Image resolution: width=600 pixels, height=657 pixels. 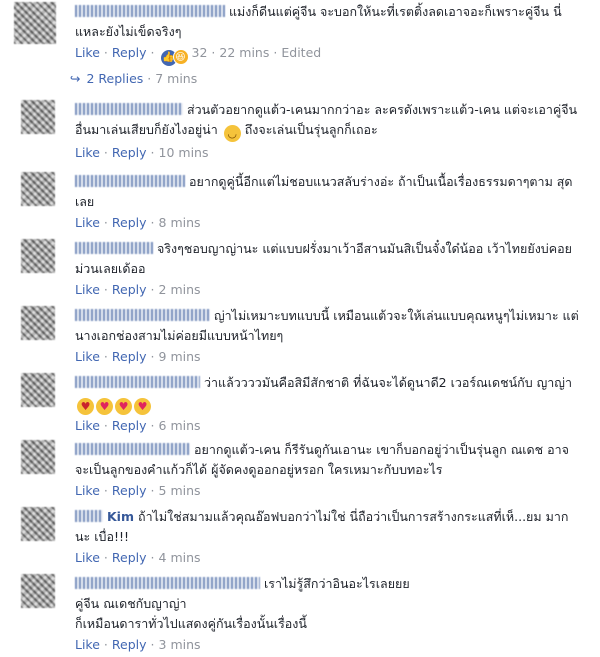 I want to click on haha-reaction-icon: 😆, so click(x=180, y=57).